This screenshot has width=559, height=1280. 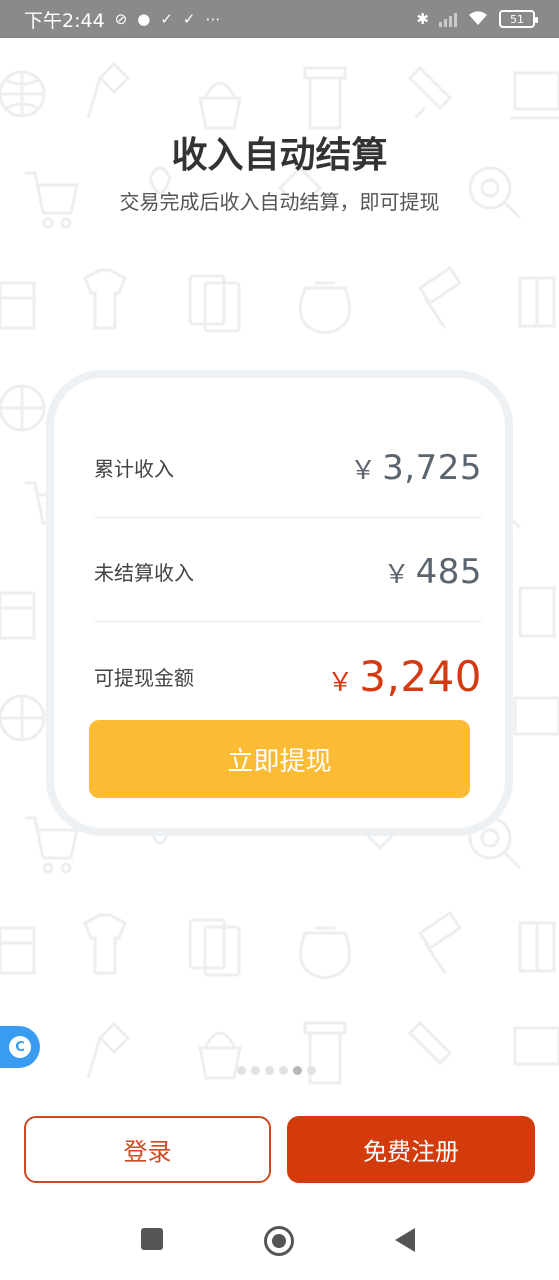 What do you see at coordinates (448, 19) in the screenshot?
I see `cellular-signal-icon` at bounding box center [448, 19].